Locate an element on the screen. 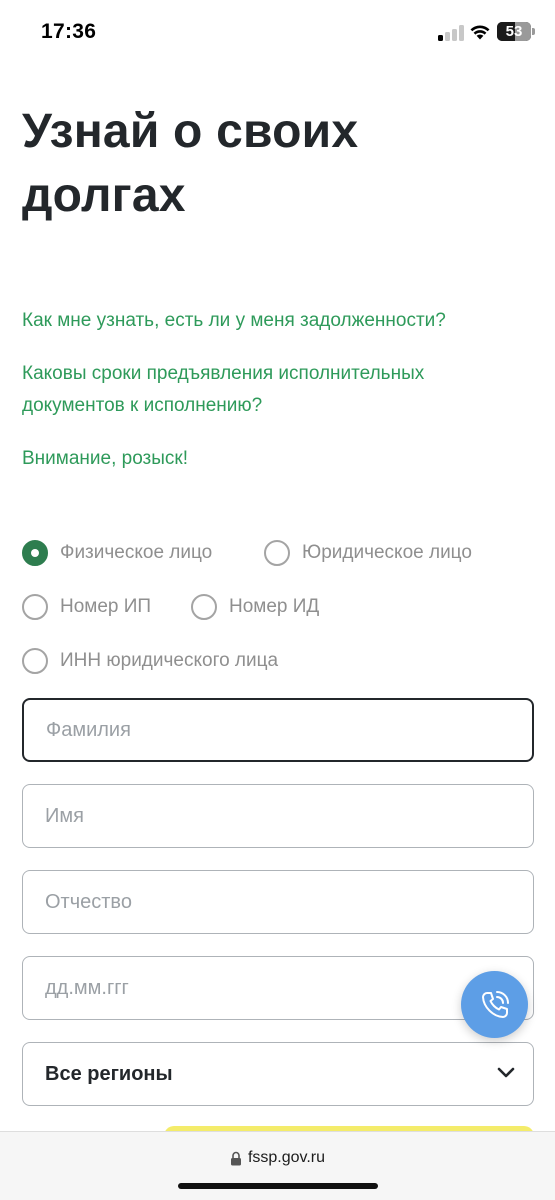 This screenshot has height=1200, width=555. last-name-input is located at coordinates (278, 730).